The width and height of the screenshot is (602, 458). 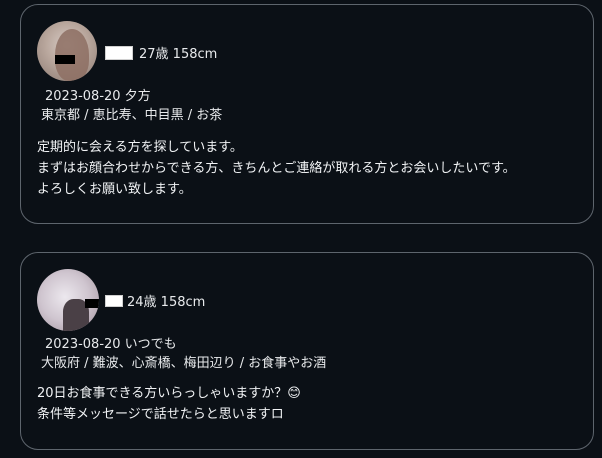 What do you see at coordinates (98, 96) in the screenshot?
I see `post-date-time: 2023-08-20 夕方` at bounding box center [98, 96].